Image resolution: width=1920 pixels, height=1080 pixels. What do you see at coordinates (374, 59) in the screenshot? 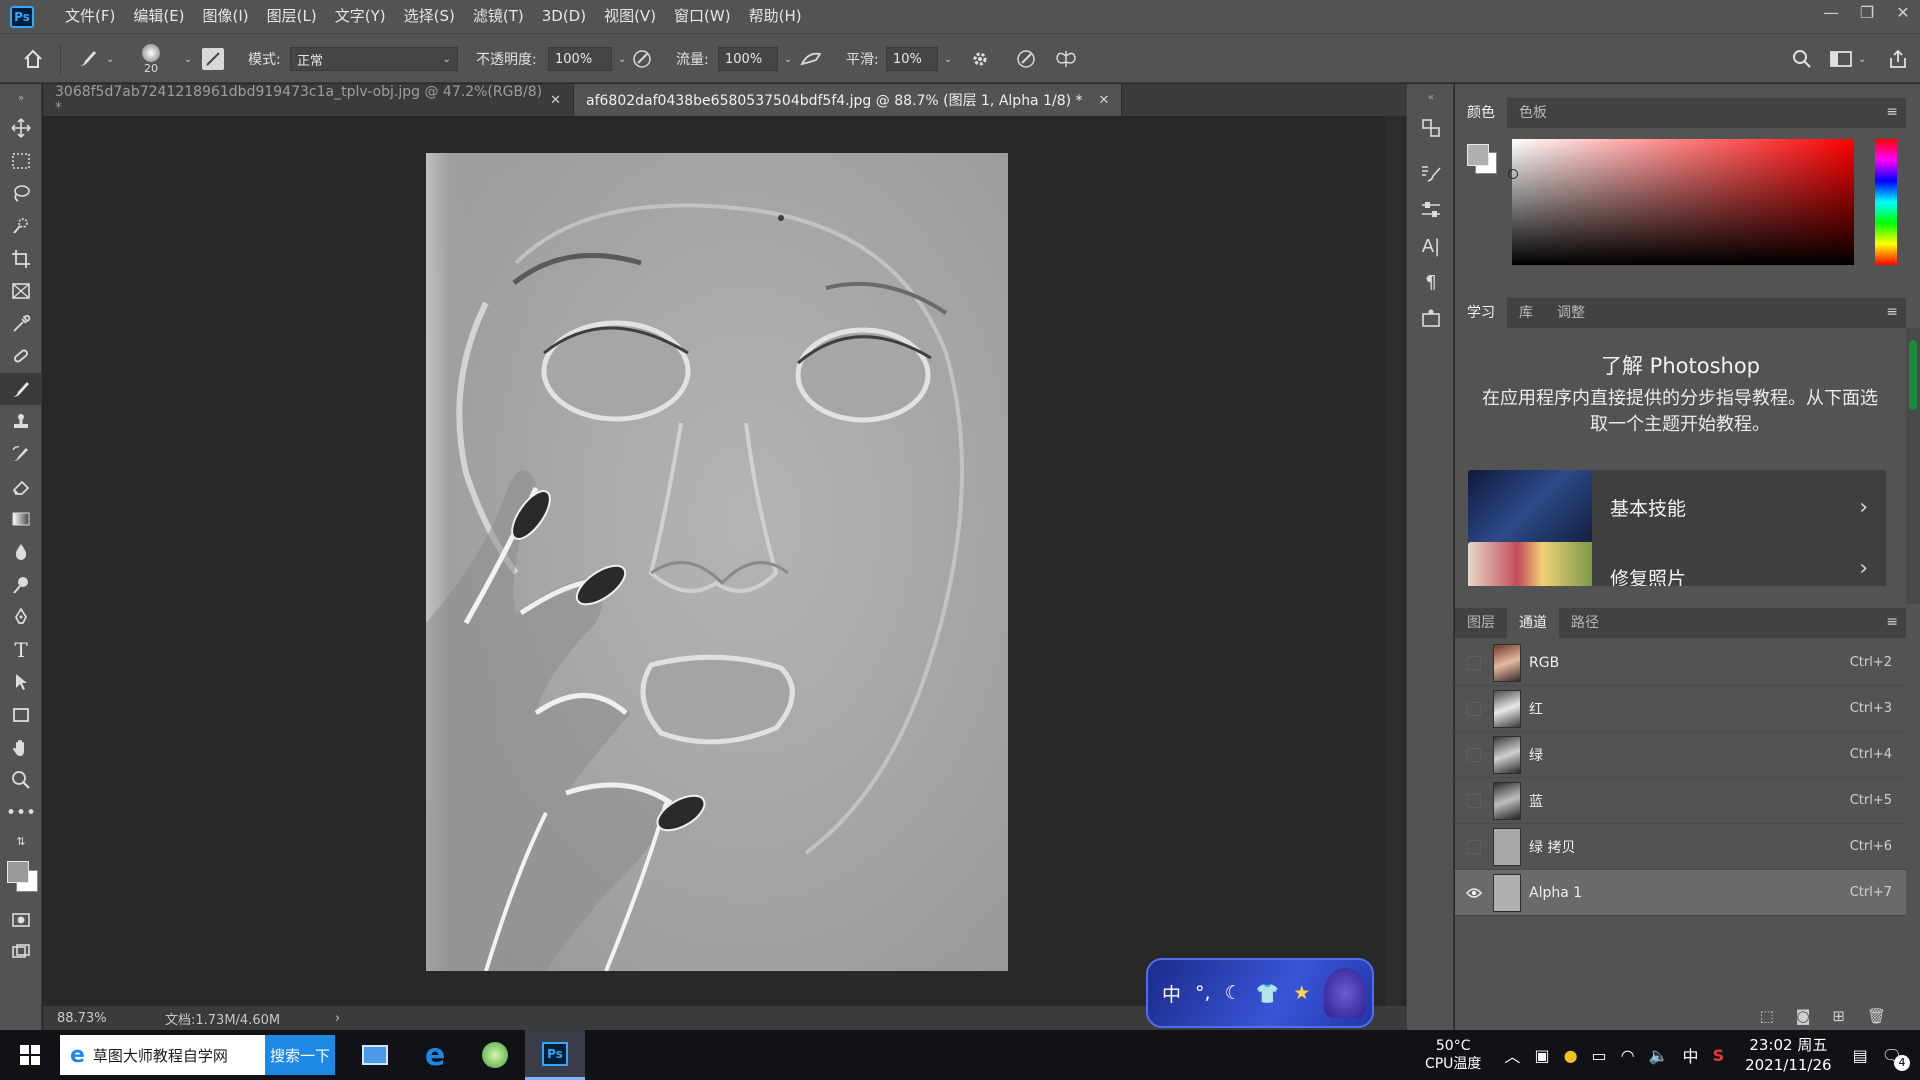
I see `mode-select: 正常 ⌄` at bounding box center [374, 59].